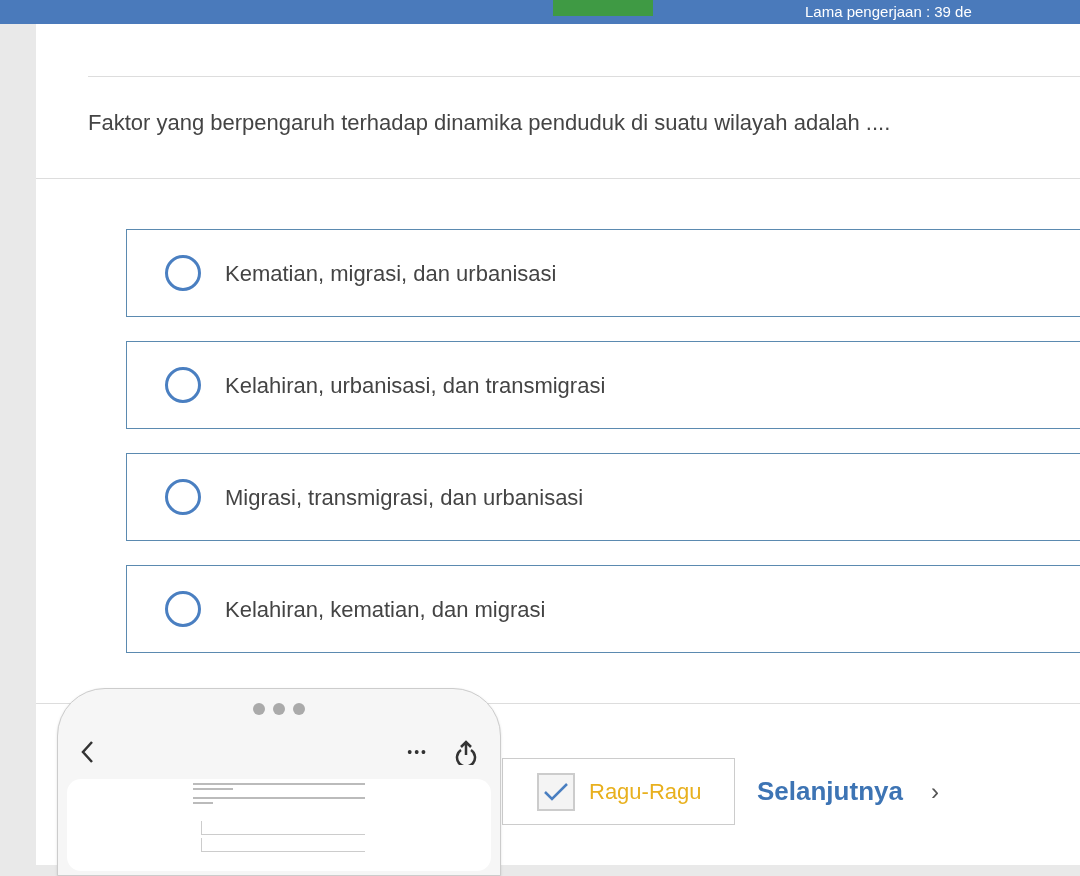 The width and height of the screenshot is (1080, 876). I want to click on next-button: Selanjutnya ›, so click(848, 791).